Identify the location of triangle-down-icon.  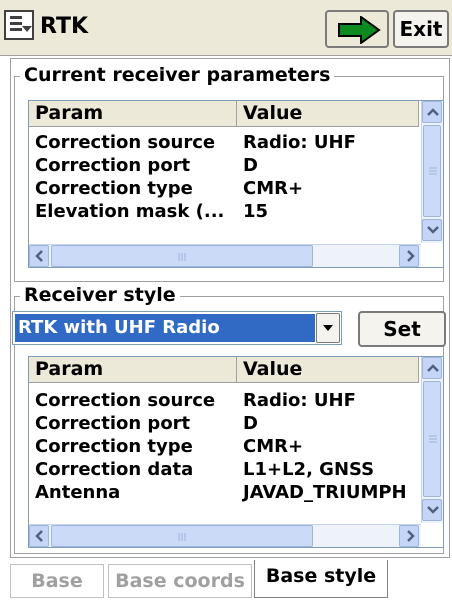
(328, 328).